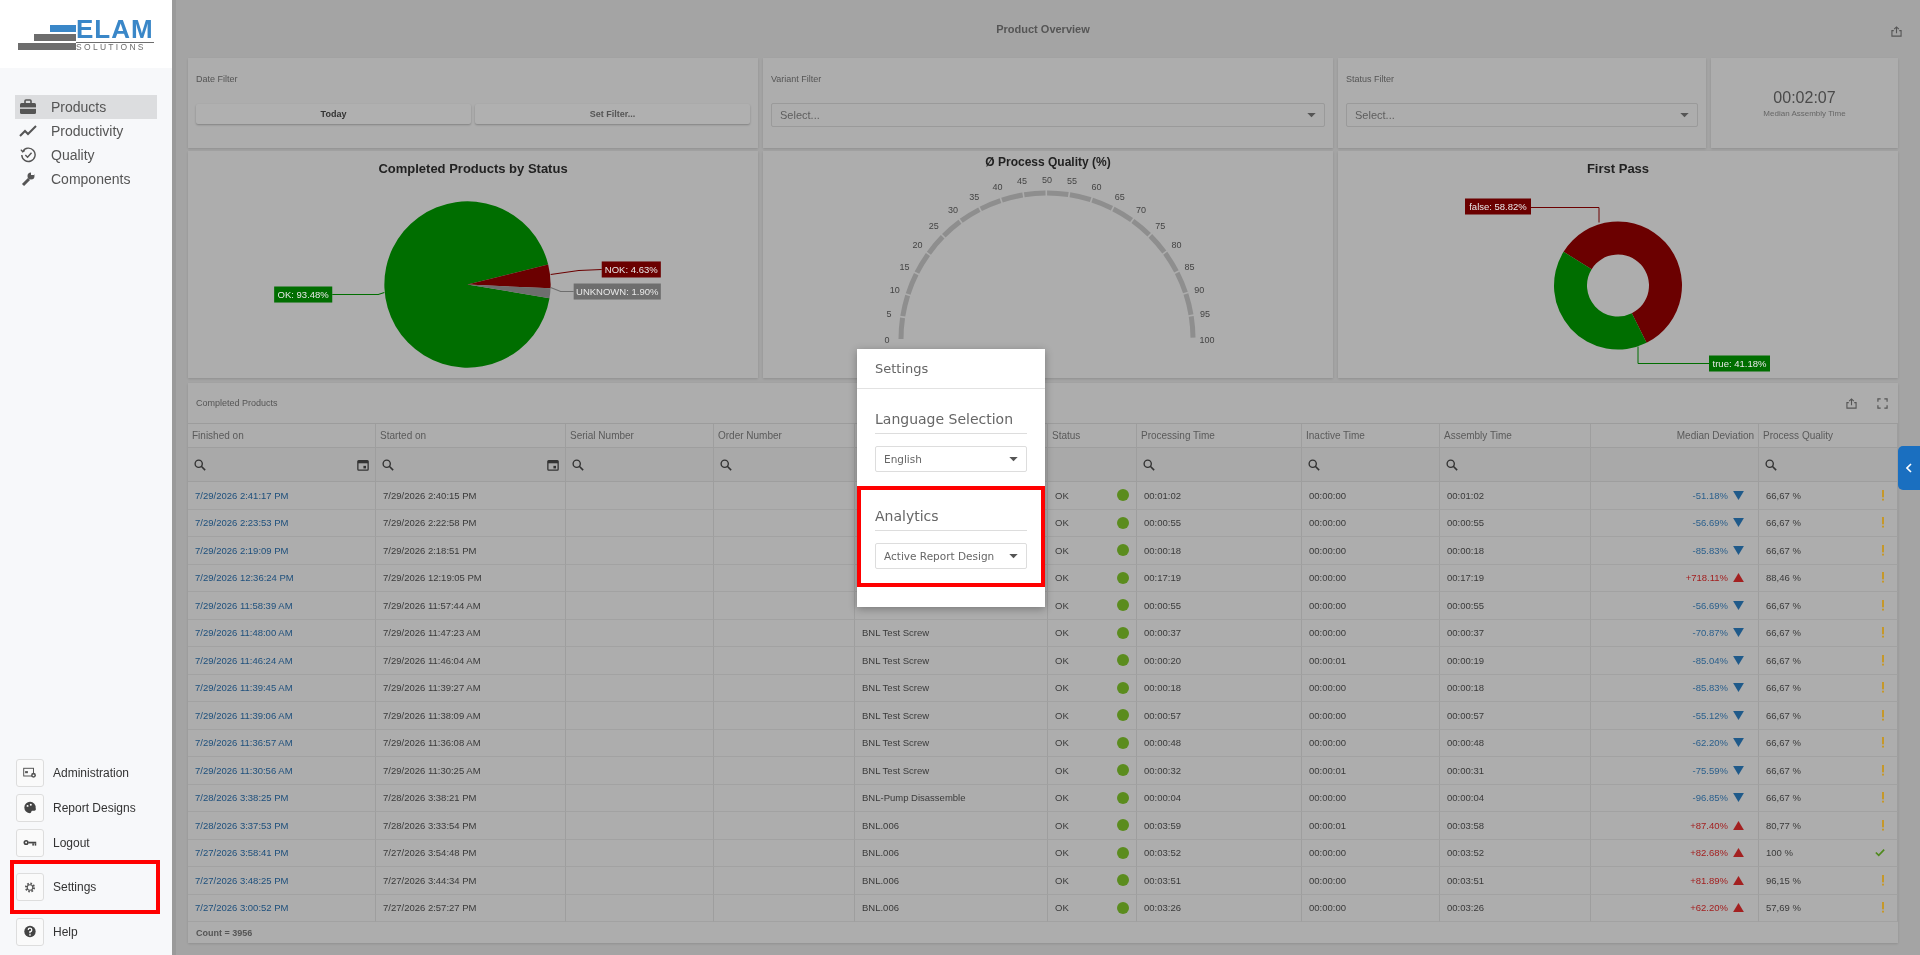 Image resolution: width=1920 pixels, height=955 pixels. I want to click on quality-value: 96,15 %, so click(1783, 880).